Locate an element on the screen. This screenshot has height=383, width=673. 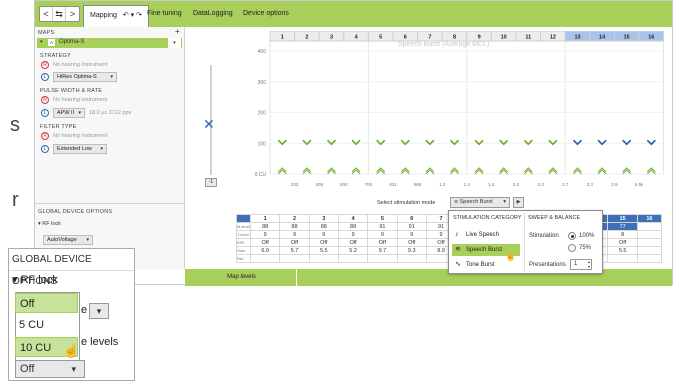
zoom-off-dropdown: Off ▾ is located at coordinates (50, 369).